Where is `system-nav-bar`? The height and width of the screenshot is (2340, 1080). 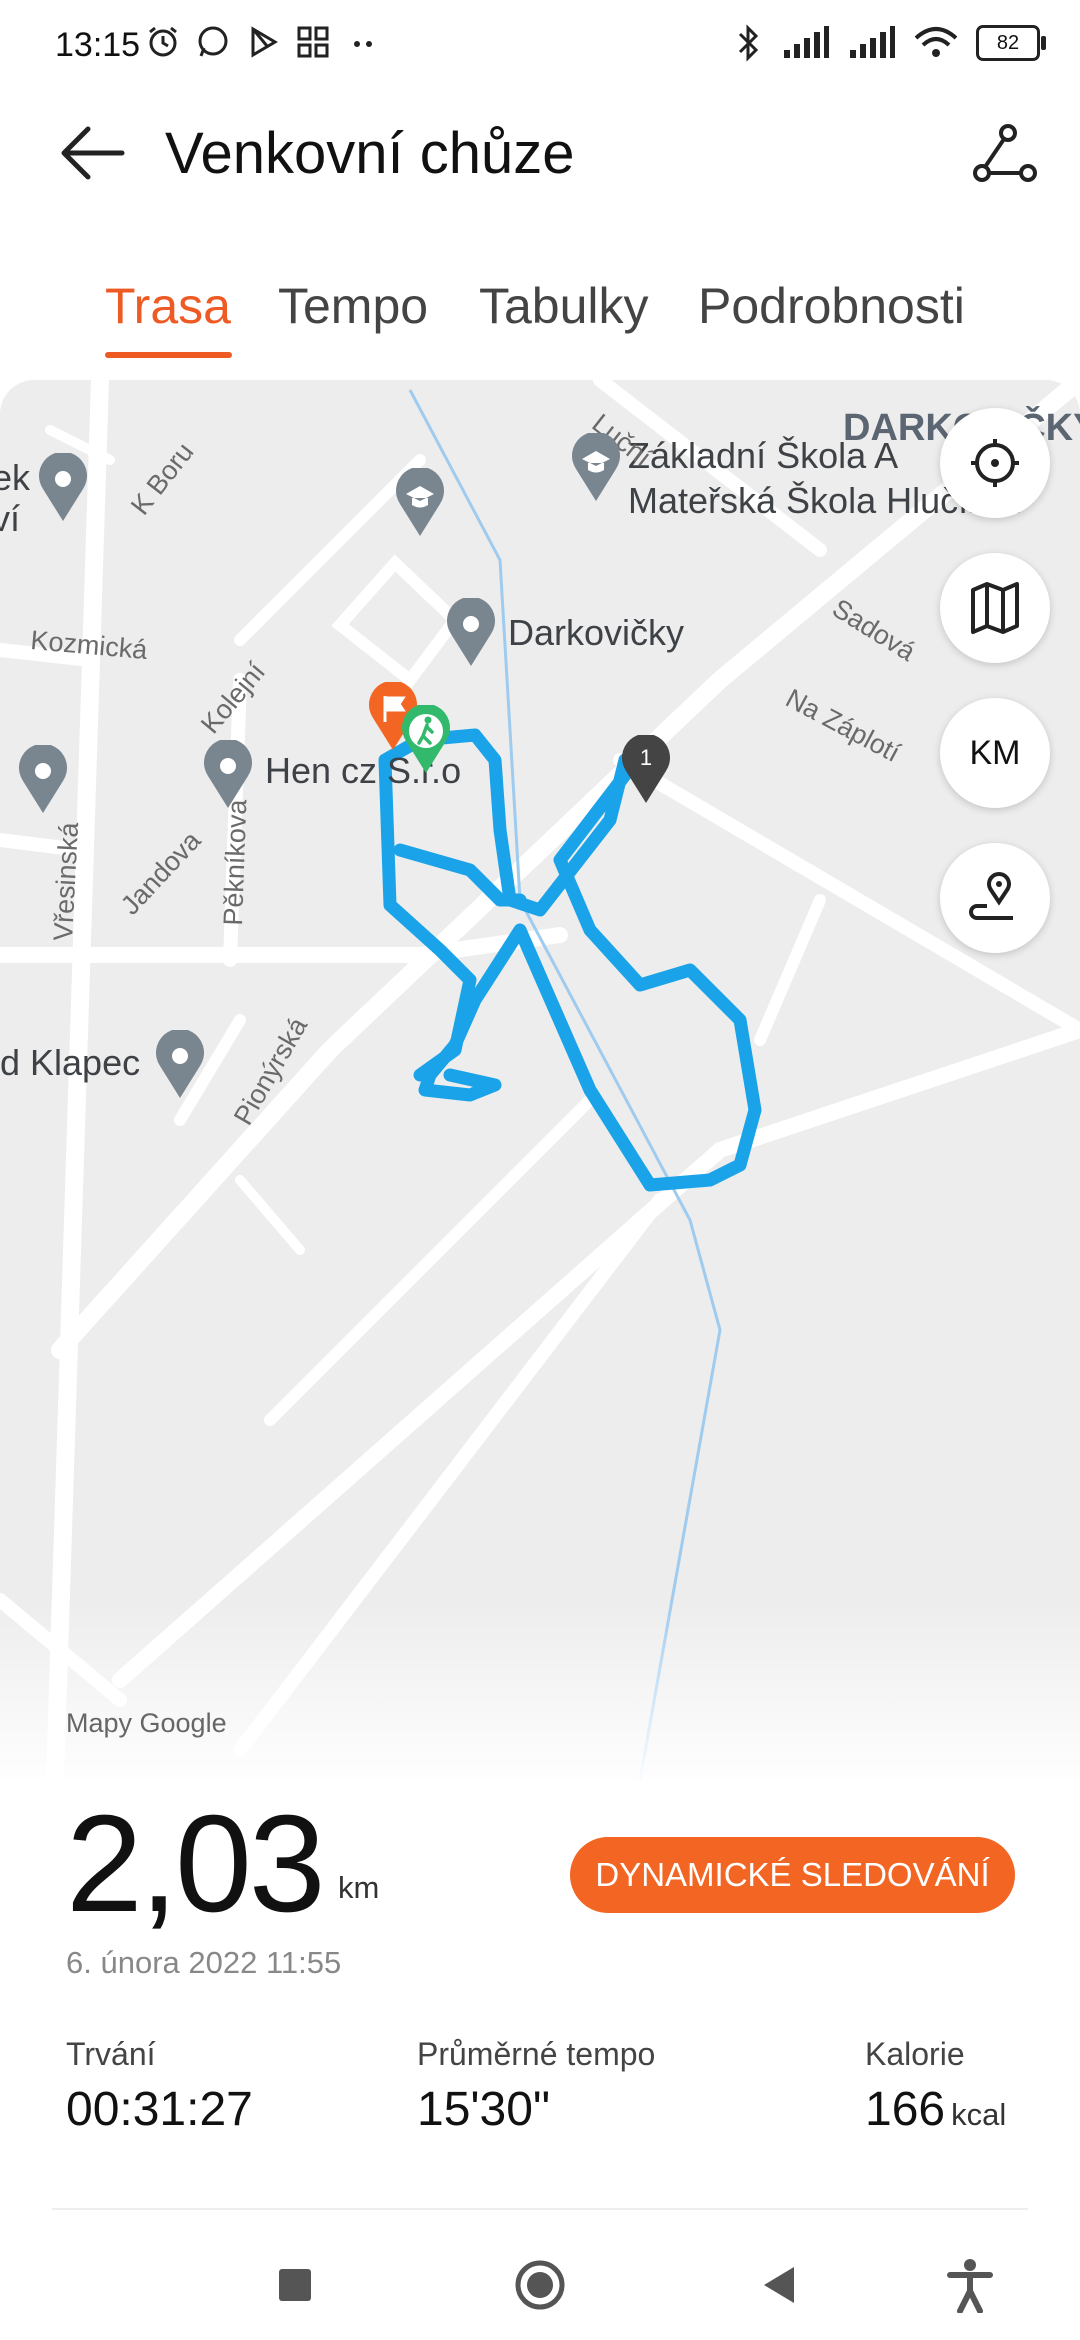
system-nav-bar is located at coordinates (540, 2280).